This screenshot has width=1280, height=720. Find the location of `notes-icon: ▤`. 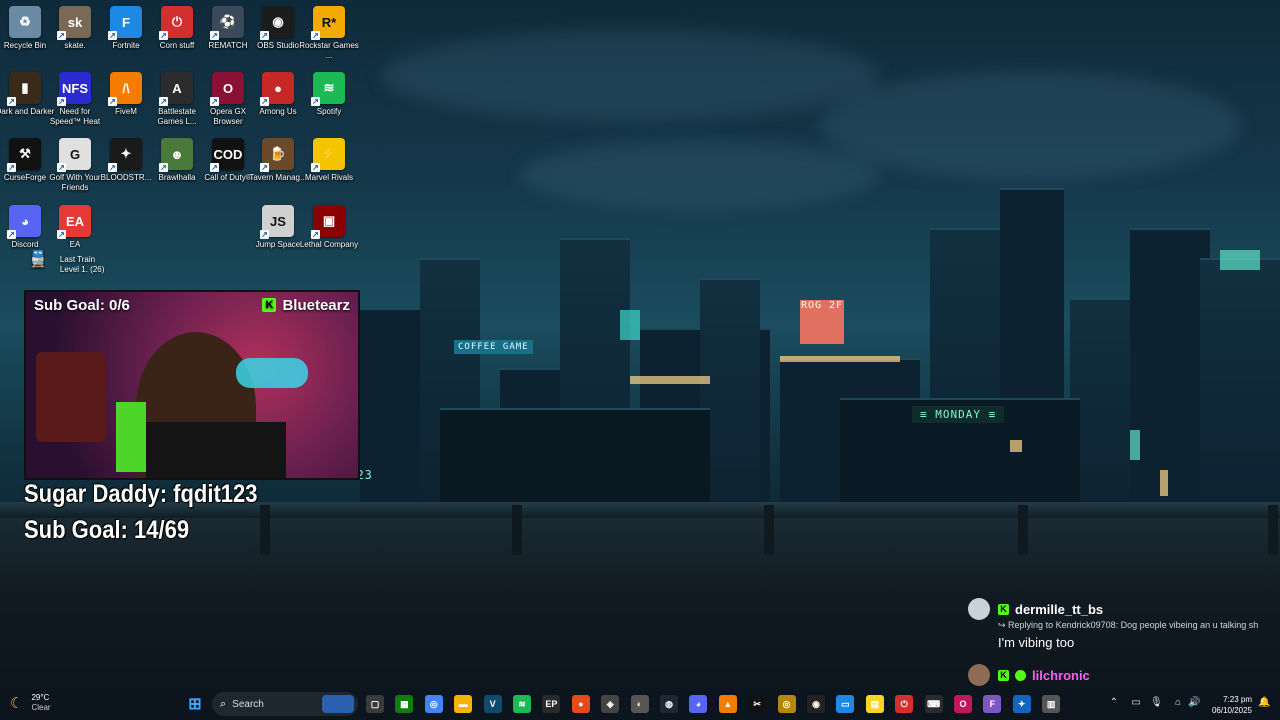

notes-icon: ▤ is located at coordinates (874, 704).